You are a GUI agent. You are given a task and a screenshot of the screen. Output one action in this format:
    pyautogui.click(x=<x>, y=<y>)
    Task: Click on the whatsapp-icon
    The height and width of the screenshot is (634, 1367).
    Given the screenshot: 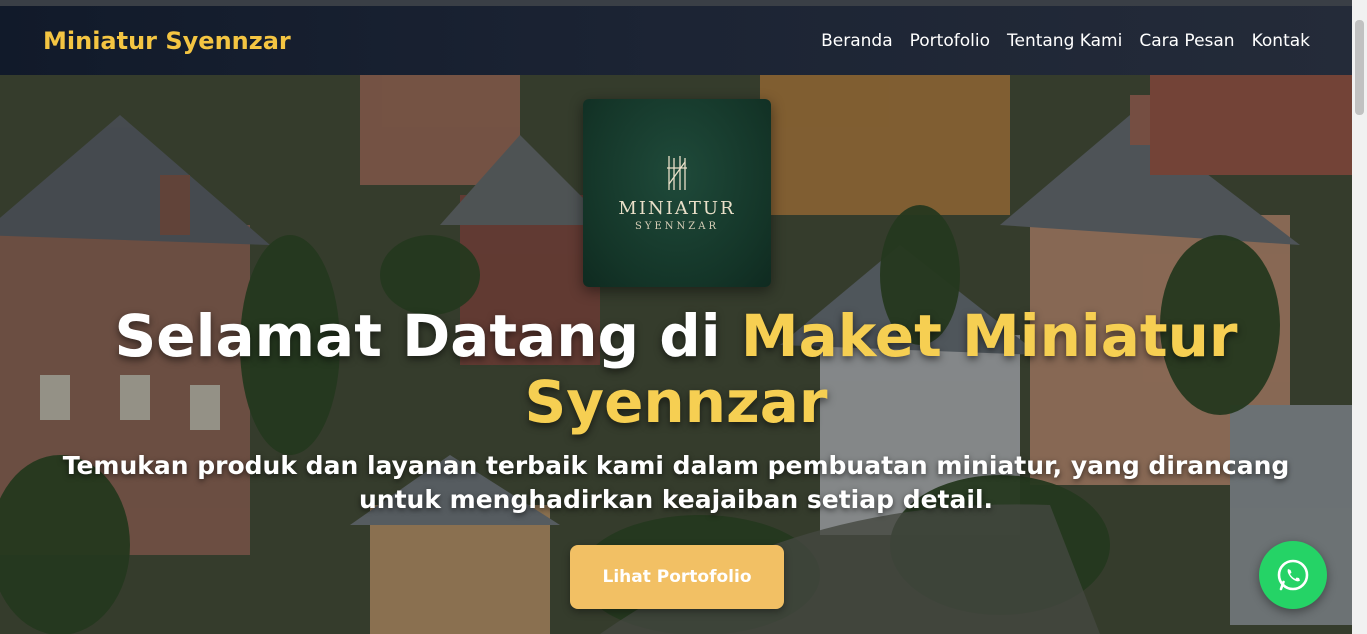 What is the action you would take?
    pyautogui.click(x=1293, y=575)
    